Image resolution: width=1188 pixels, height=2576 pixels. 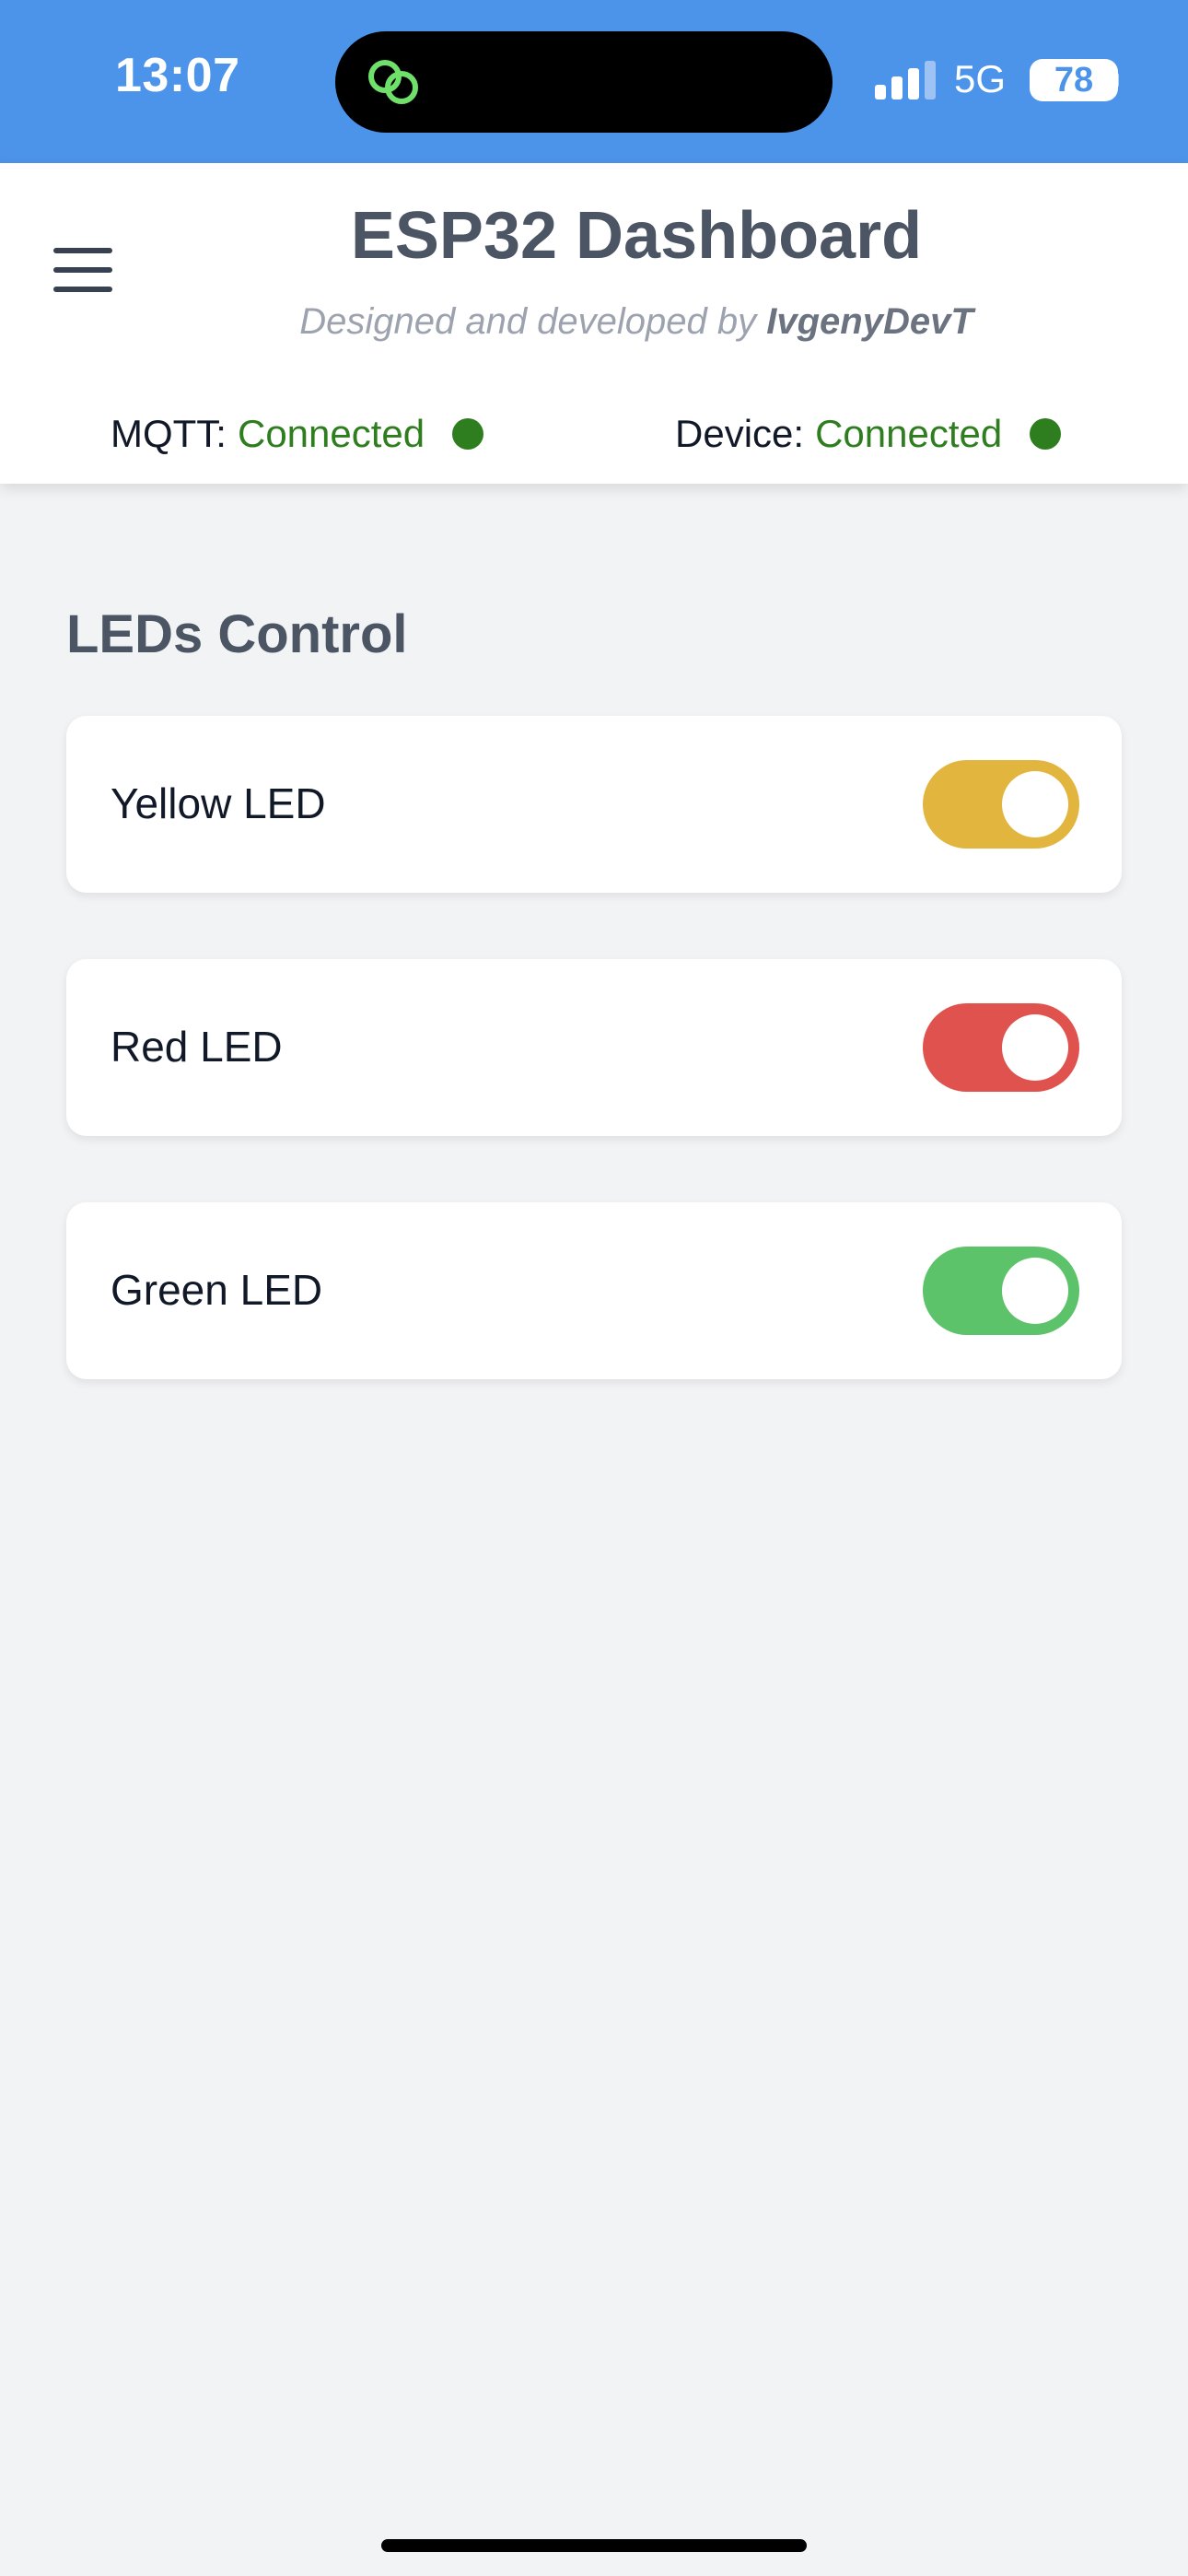 What do you see at coordinates (909, 433) in the screenshot?
I see `device-status-value: Connected` at bounding box center [909, 433].